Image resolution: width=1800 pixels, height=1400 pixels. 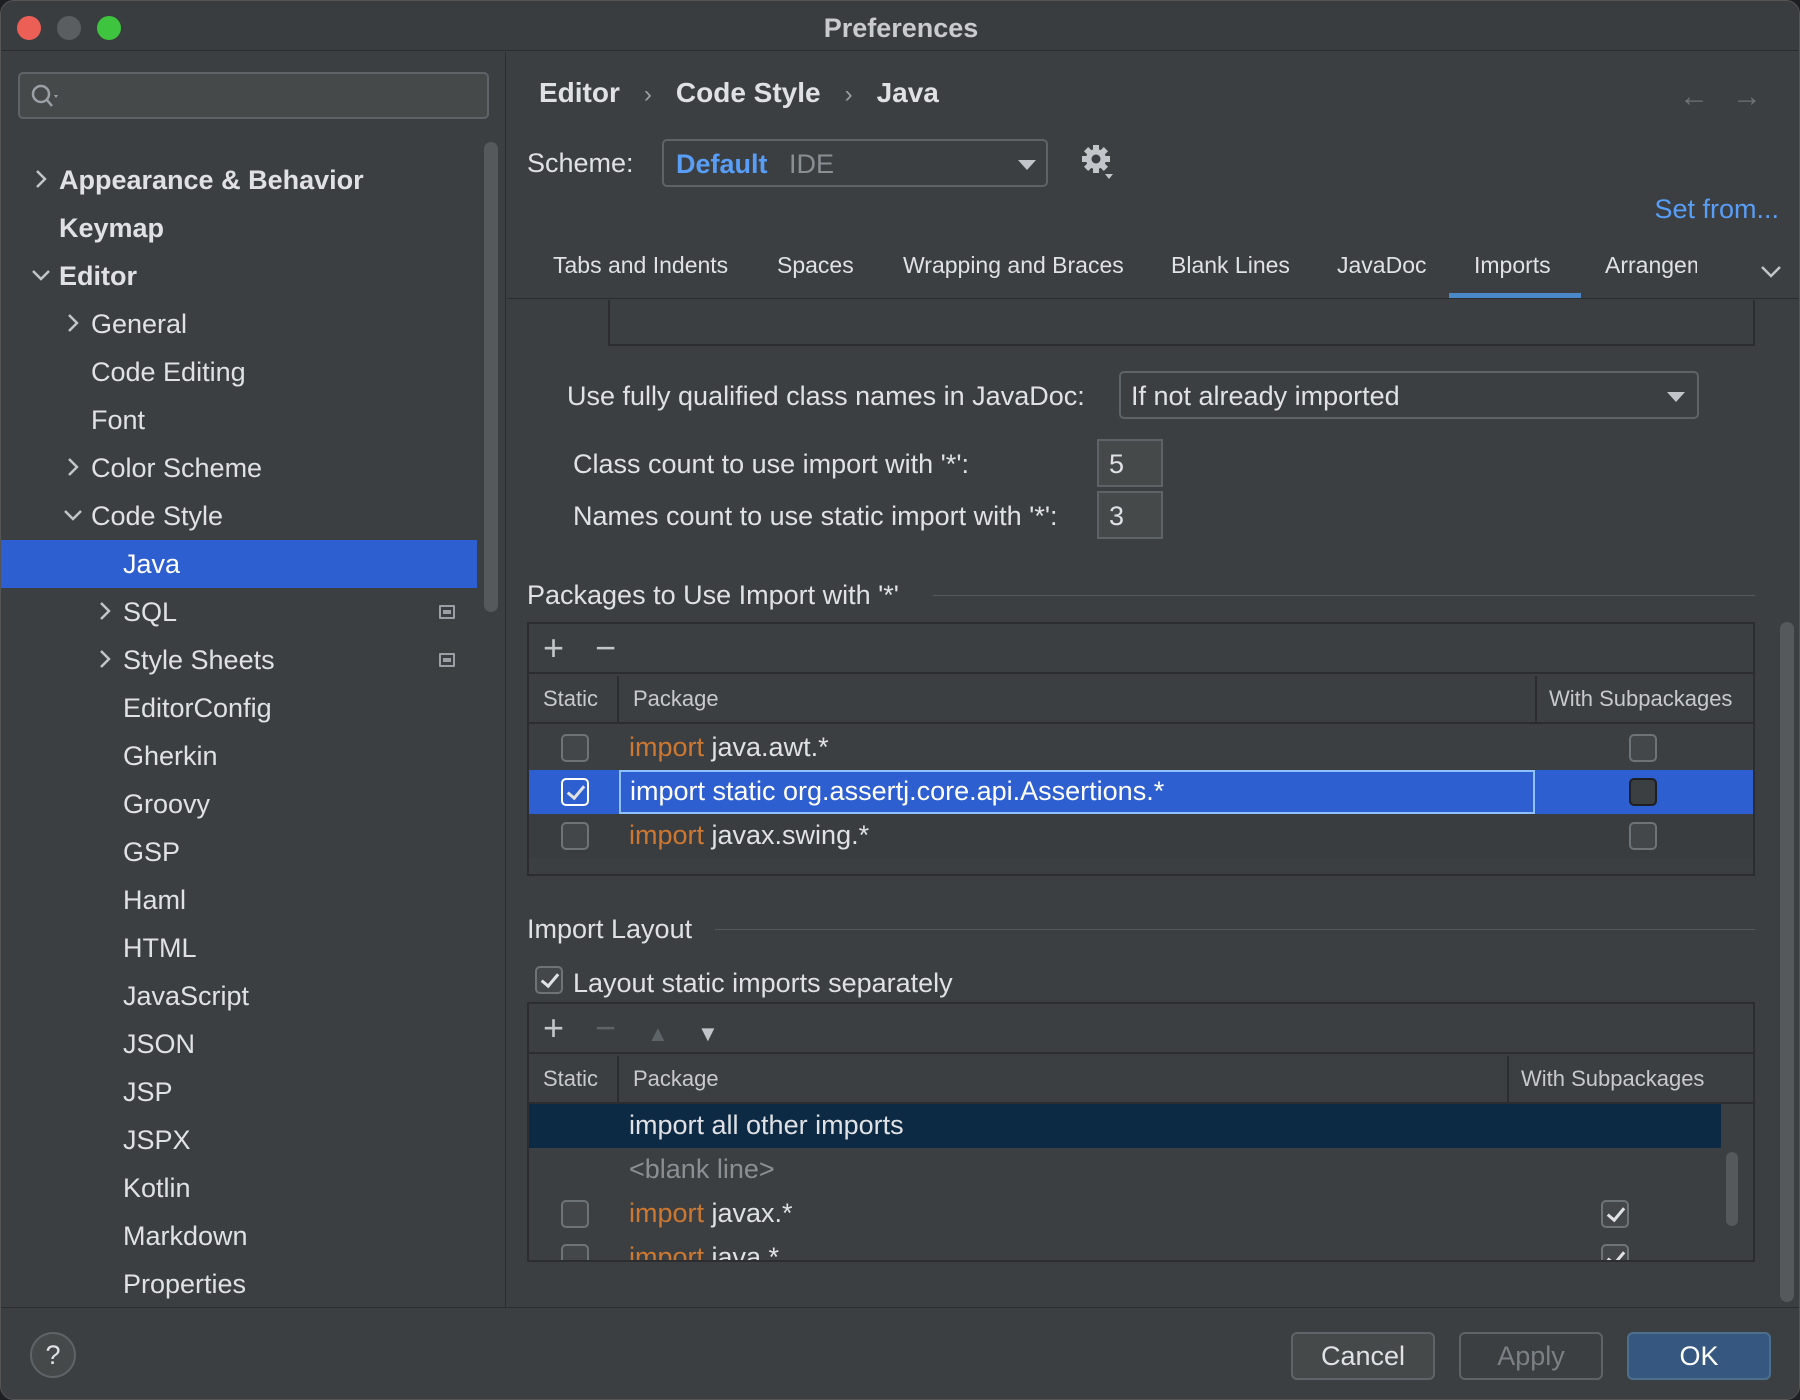 What do you see at coordinates (170, 756) in the screenshot?
I see `sidebar-item-label: Gherkin` at bounding box center [170, 756].